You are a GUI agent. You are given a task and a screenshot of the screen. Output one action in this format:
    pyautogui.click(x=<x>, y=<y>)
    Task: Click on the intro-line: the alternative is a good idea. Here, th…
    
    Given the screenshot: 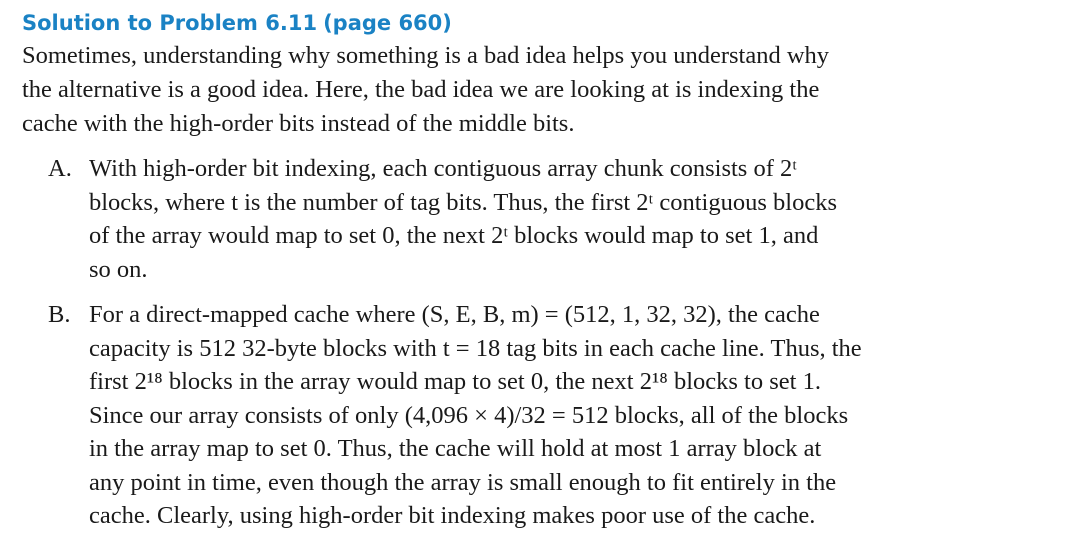 What is the action you would take?
    pyautogui.click(x=421, y=89)
    